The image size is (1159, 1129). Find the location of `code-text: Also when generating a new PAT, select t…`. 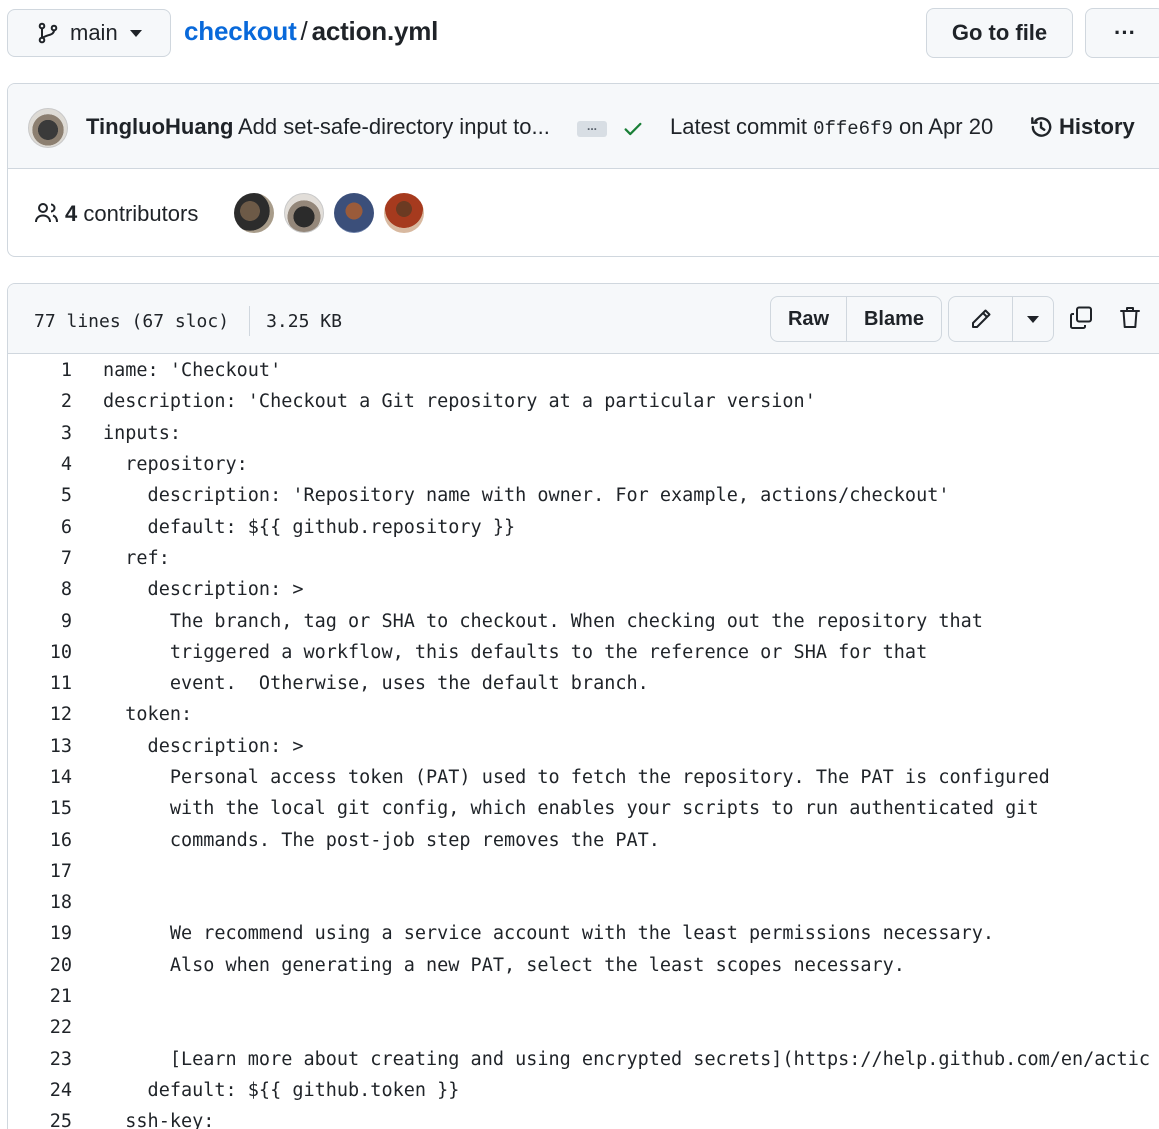

code-text: Also when generating a new PAT, select t… is located at coordinates (504, 965).